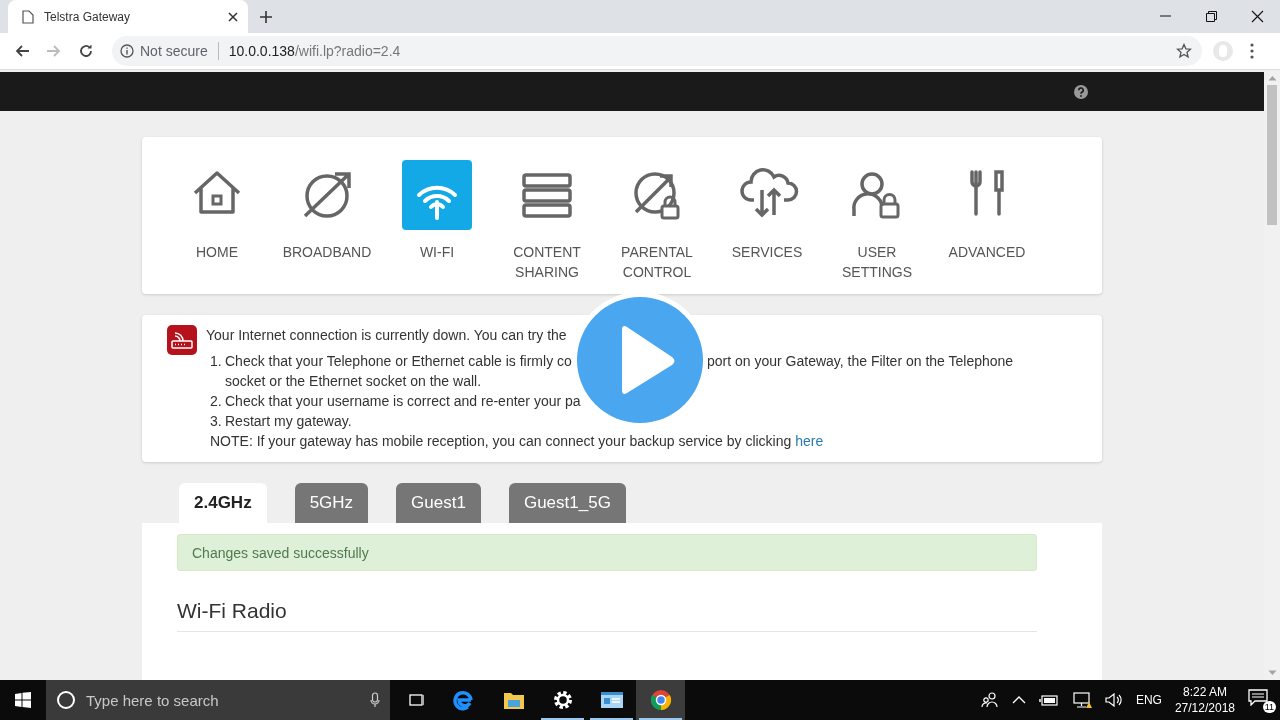 This screenshot has width=1280, height=720. Describe the element at coordinates (860, 361) in the screenshot. I see `step-text: port on your Gateway, the Filter on the Telephone` at that location.